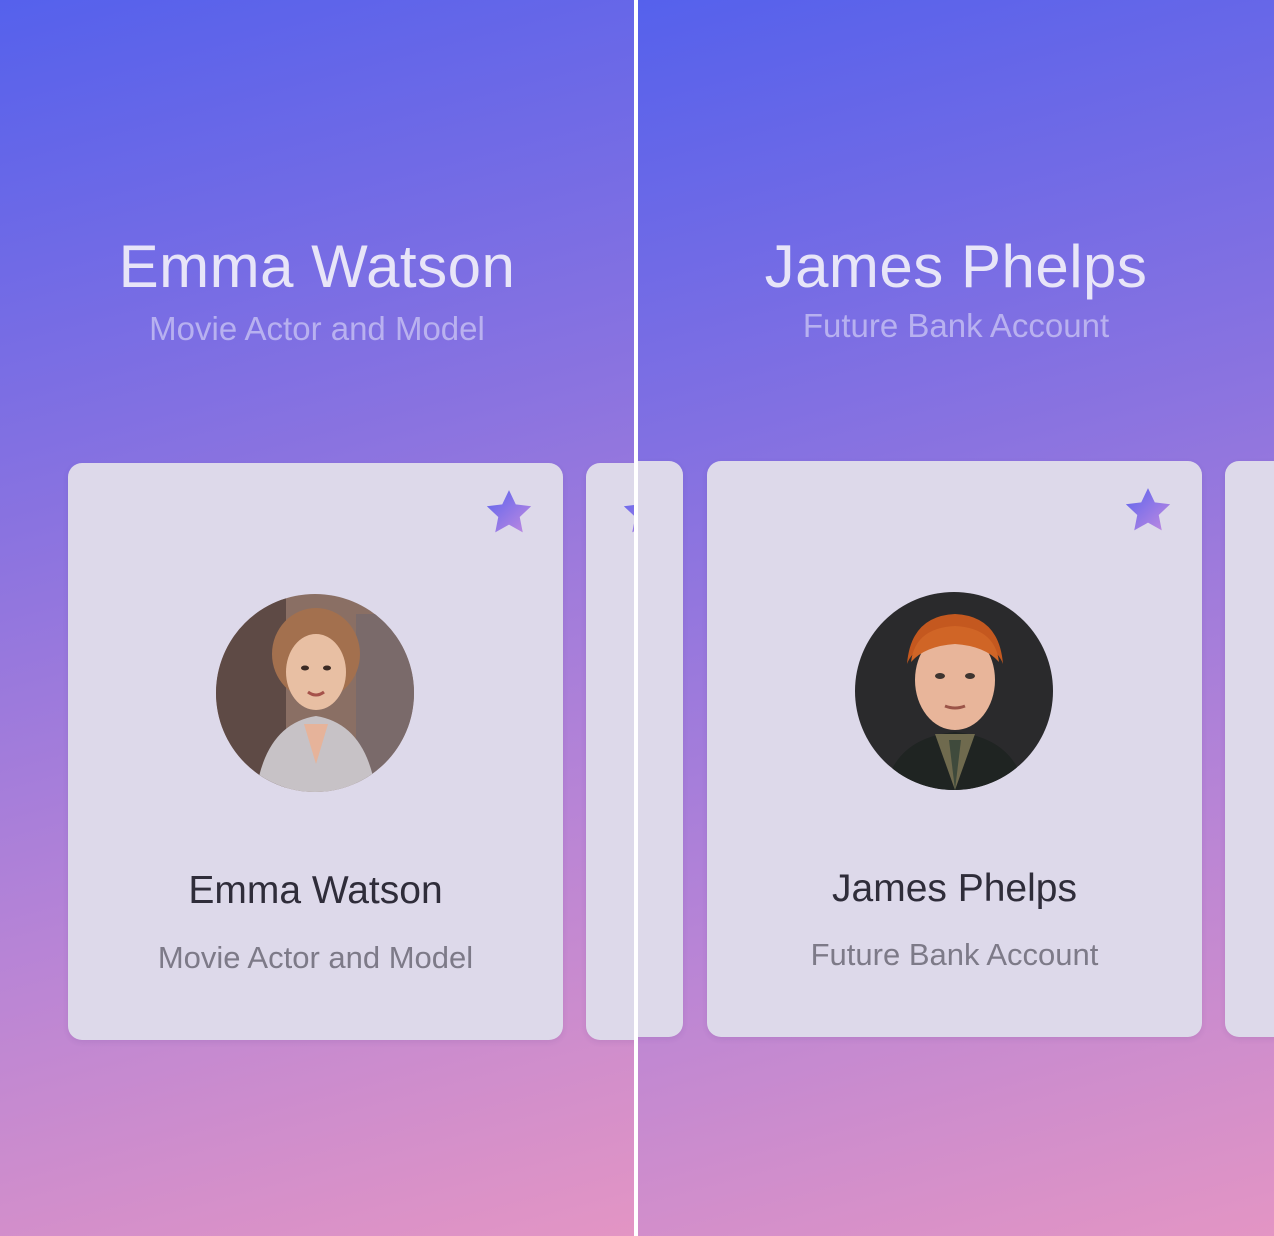 Image resolution: width=1274 pixels, height=1236 pixels. Describe the element at coordinates (315, 957) in the screenshot. I see `card-subtitle: Movie Actor and Model` at that location.